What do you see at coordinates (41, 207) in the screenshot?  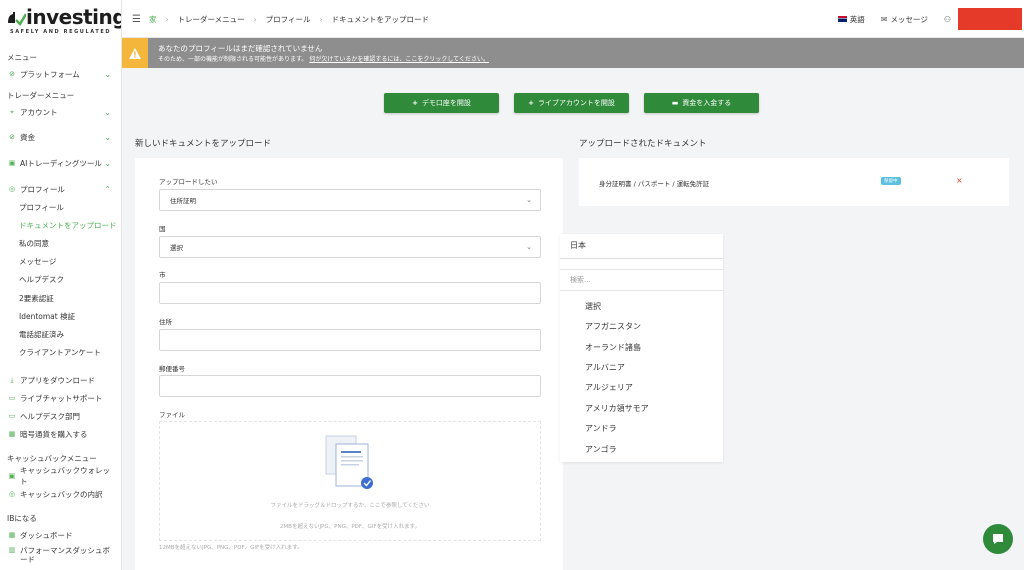 I see `sidebar-sub-profile: プロフィール` at bounding box center [41, 207].